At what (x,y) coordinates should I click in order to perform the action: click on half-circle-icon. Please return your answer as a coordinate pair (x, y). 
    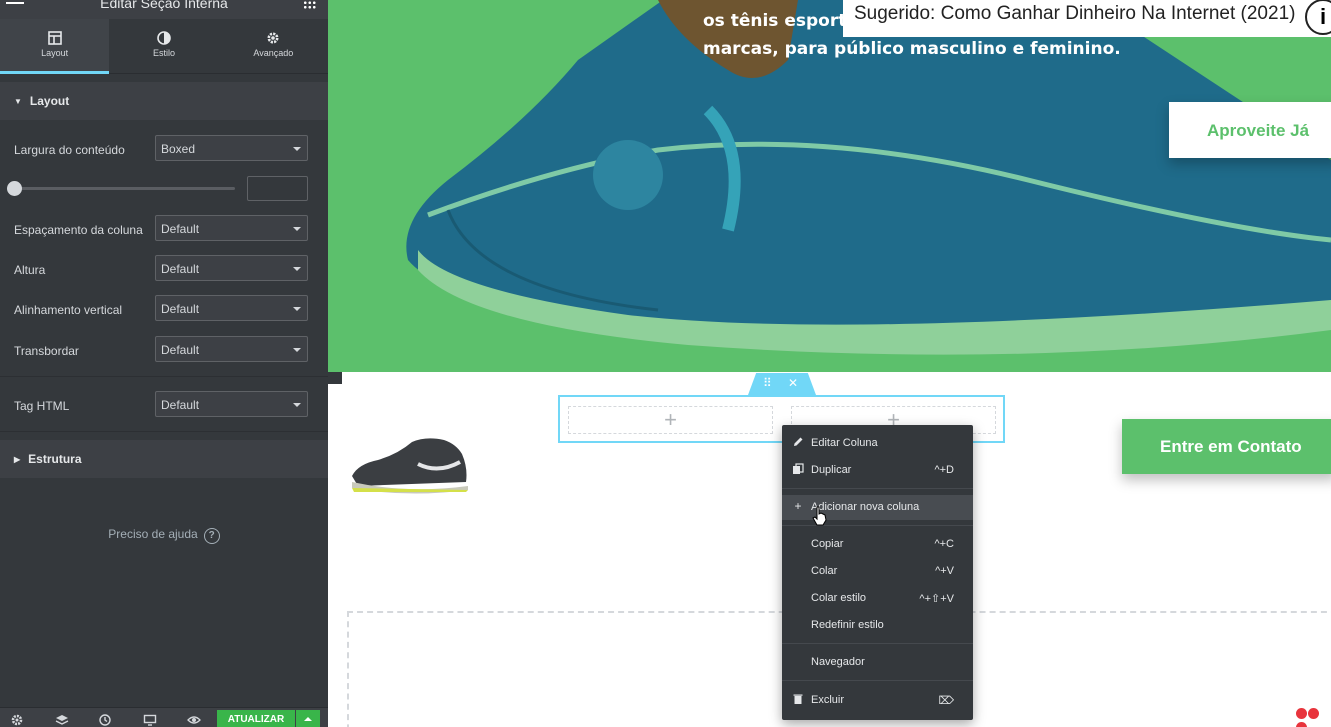
    Looking at the image, I should click on (164, 38).